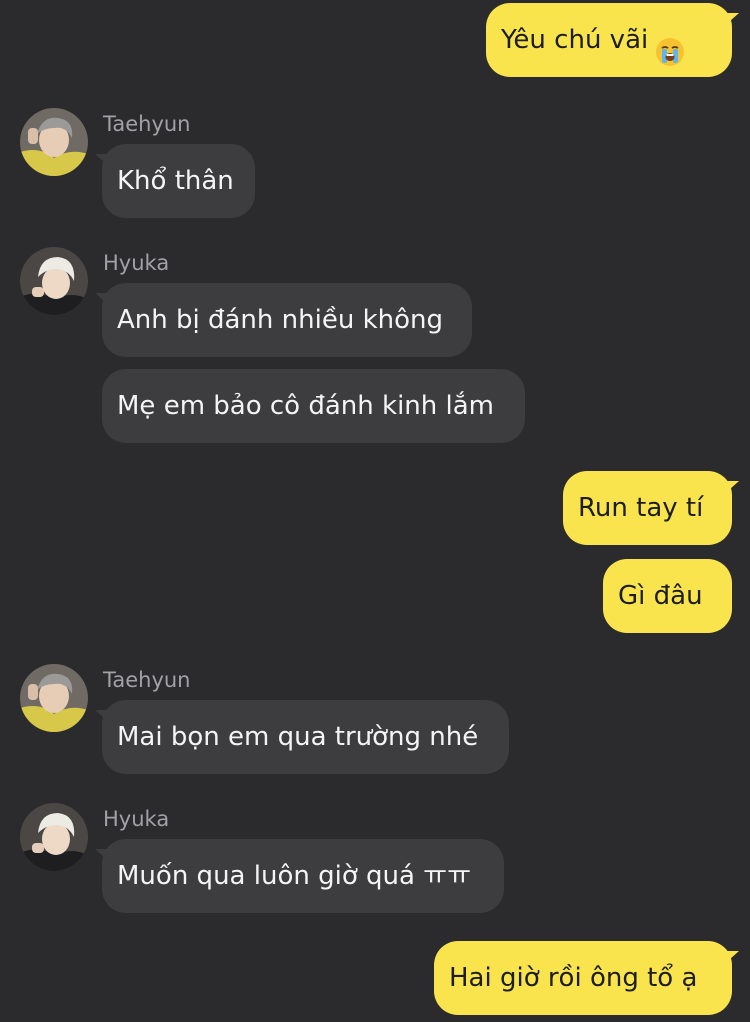 This screenshot has height=1022, width=750. What do you see at coordinates (660, 596) in the screenshot?
I see `message-text: Gì đâu` at bounding box center [660, 596].